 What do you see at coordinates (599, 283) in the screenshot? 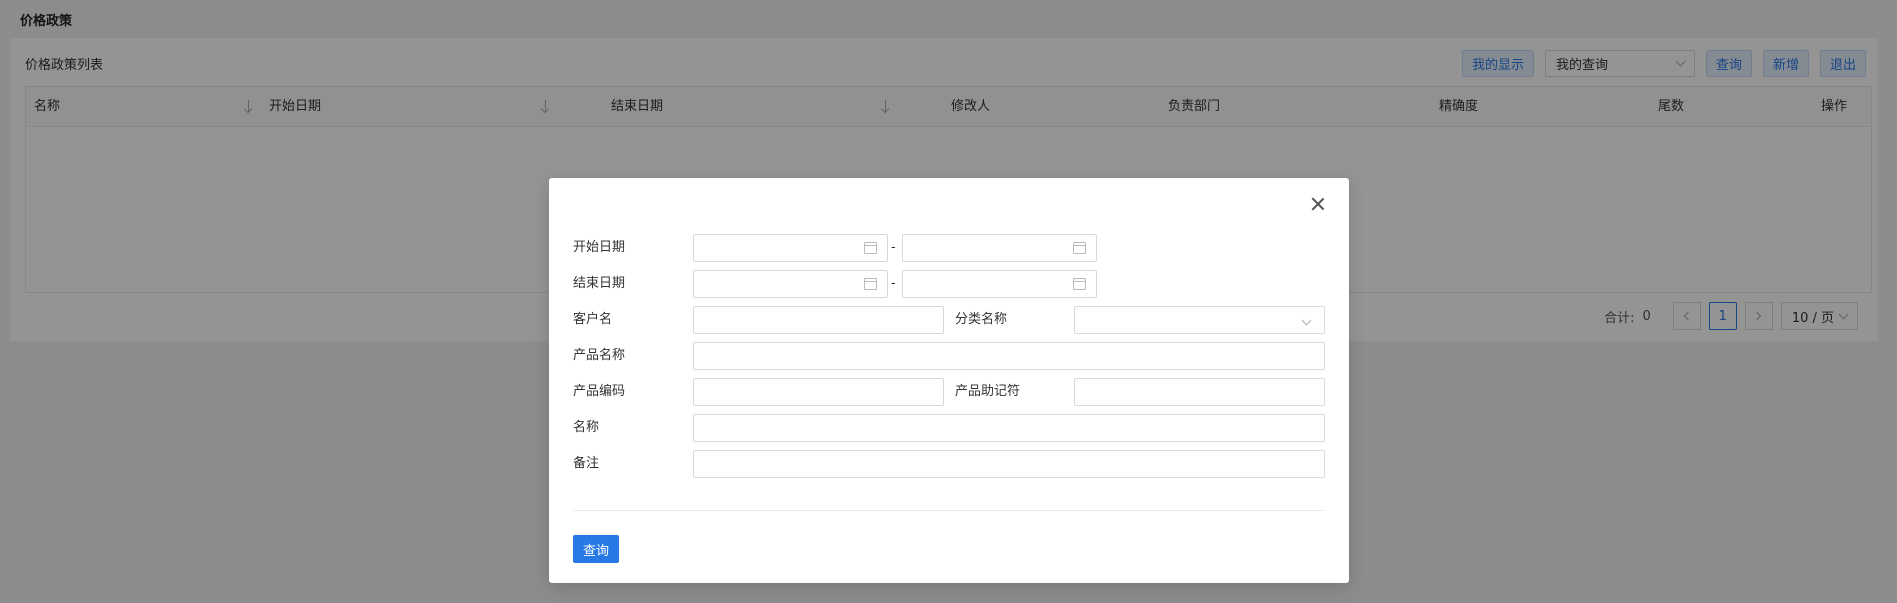
I see `end-date-label: 结束日期` at bounding box center [599, 283].